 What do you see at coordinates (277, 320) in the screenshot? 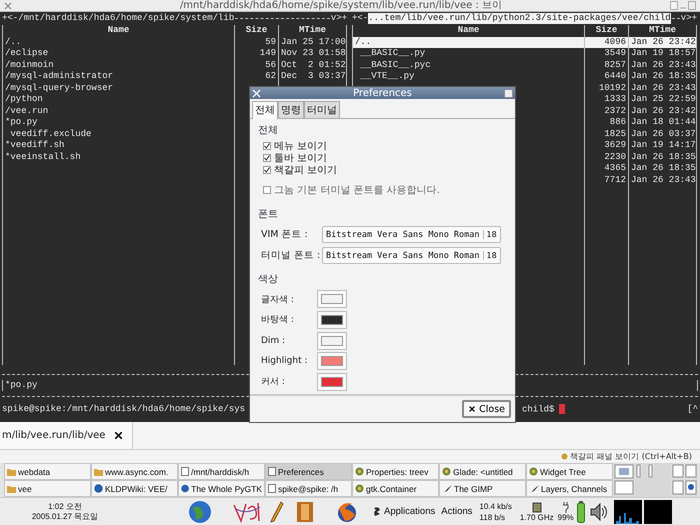
I see `field-label: 바탕색 :` at bounding box center [277, 320].